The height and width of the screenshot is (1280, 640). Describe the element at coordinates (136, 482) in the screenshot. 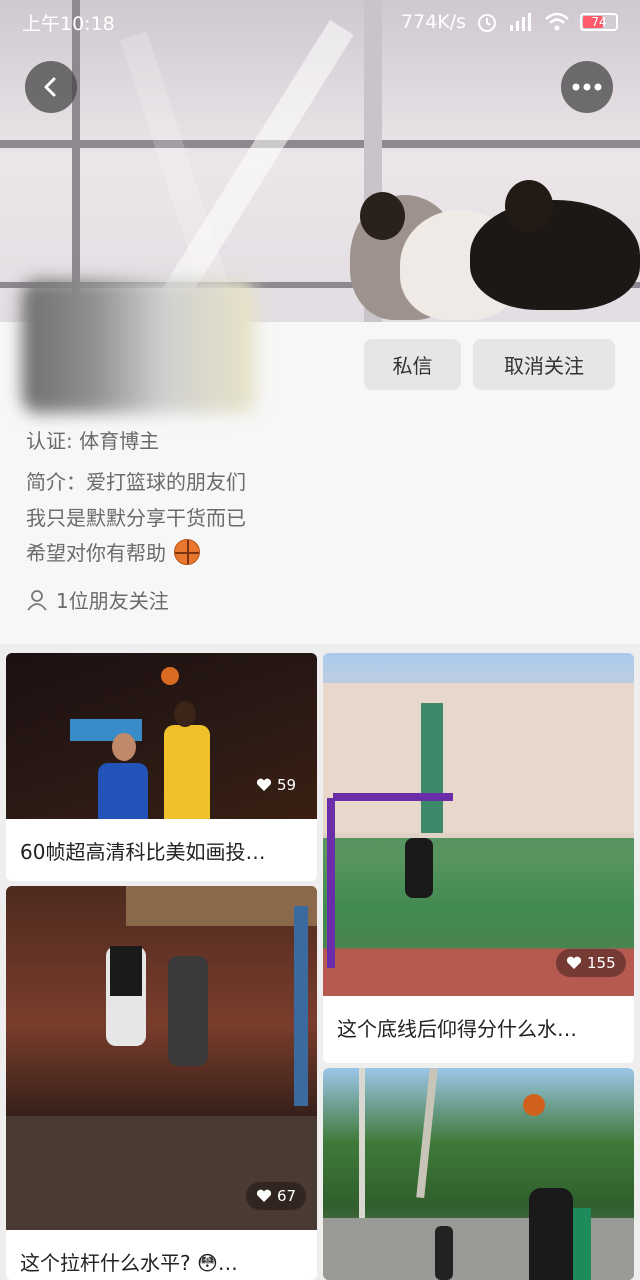

I see `bio-line-1: 简介：爱打篮球的朋友们` at that location.